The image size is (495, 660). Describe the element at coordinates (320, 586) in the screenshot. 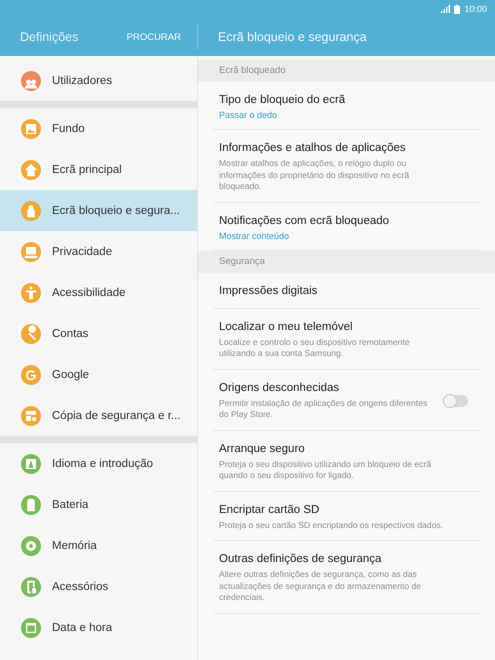

I see `setting-summary: Altere outras definições de segurança, como as das actualizações de segurança e do armazenamento de credenciais.` at that location.